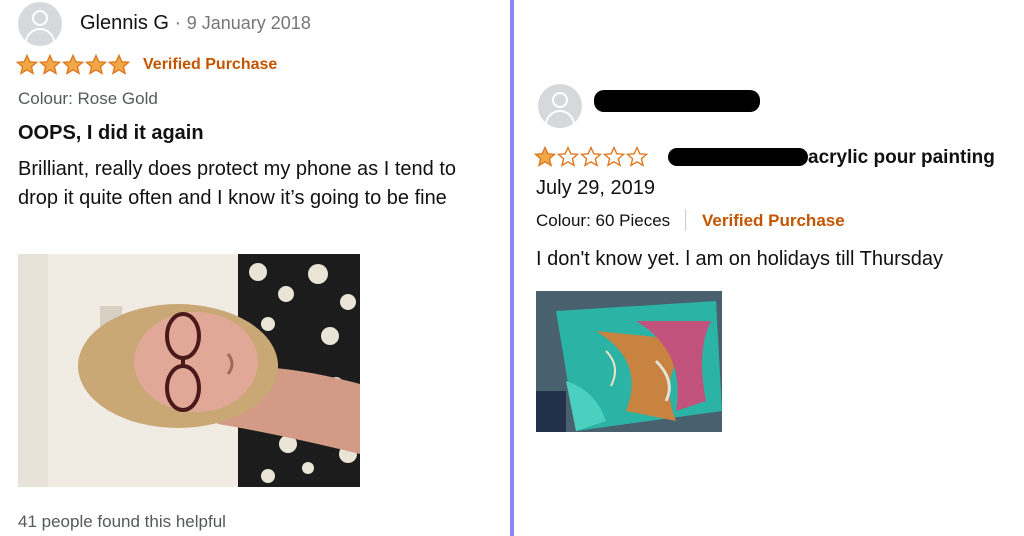  What do you see at coordinates (124, 23) in the screenshot?
I see `reviewer-name: Glennis G` at bounding box center [124, 23].